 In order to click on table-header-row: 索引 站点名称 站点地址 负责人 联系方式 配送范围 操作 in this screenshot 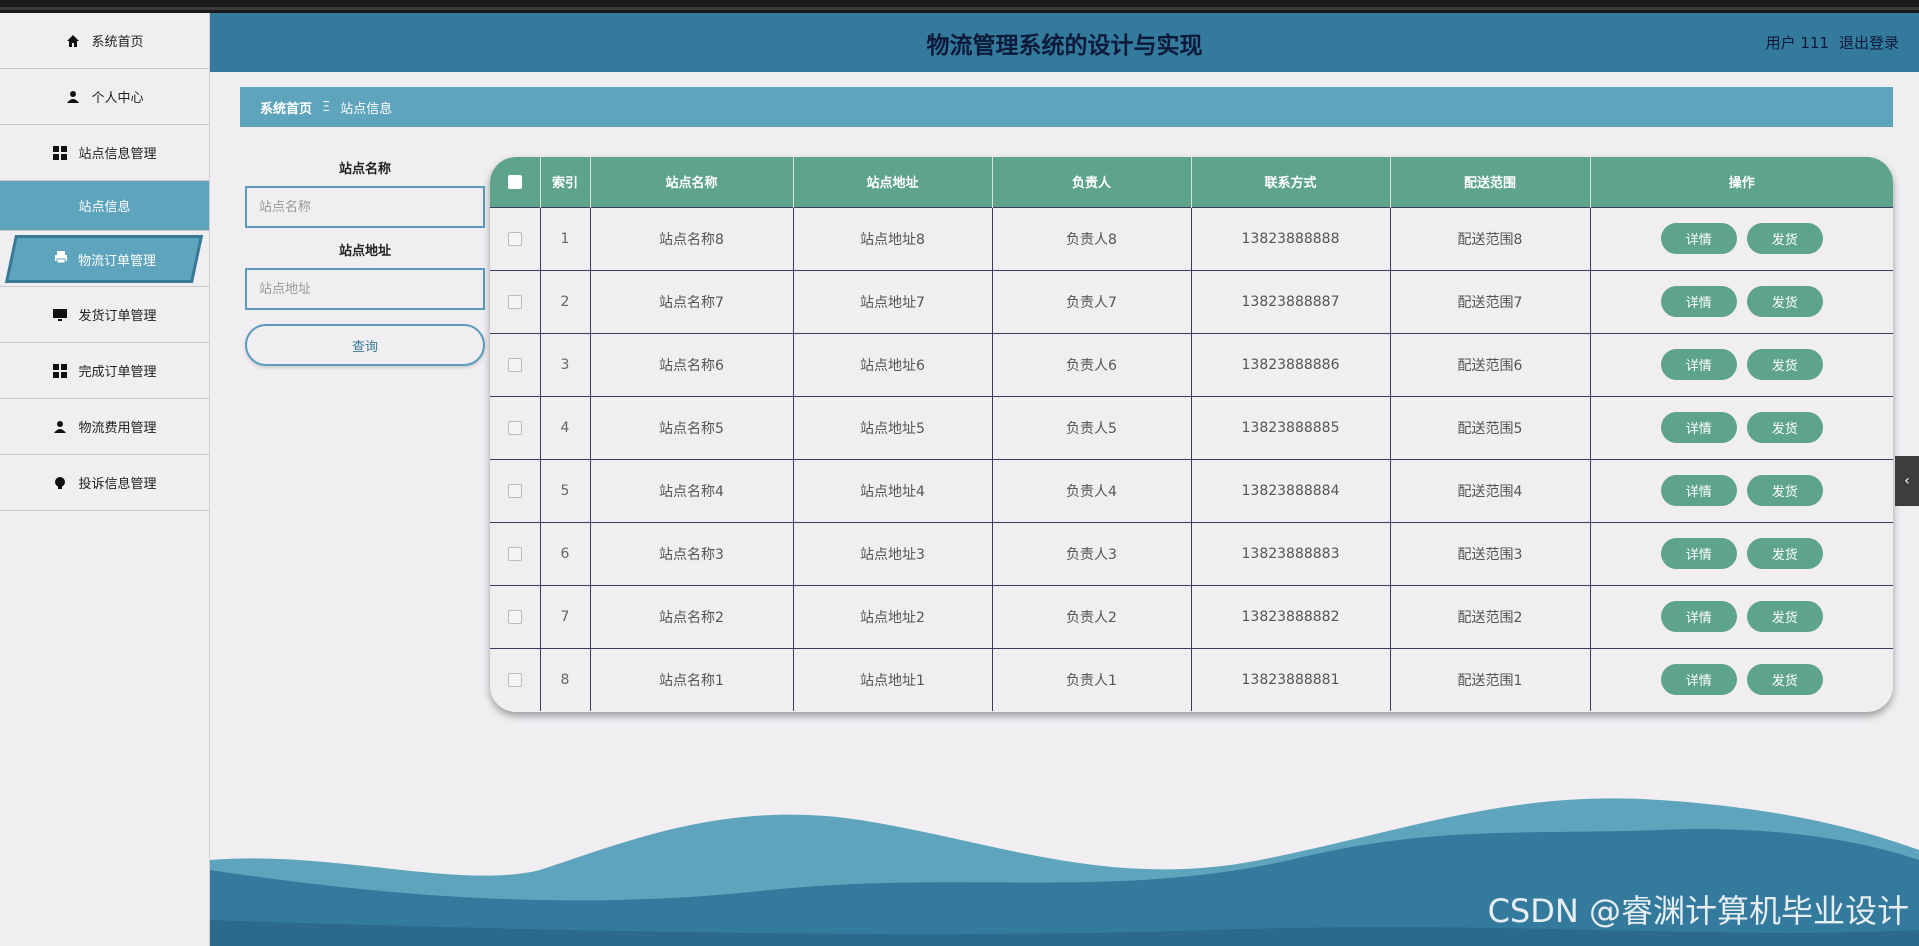, I will do `click(1191, 182)`.